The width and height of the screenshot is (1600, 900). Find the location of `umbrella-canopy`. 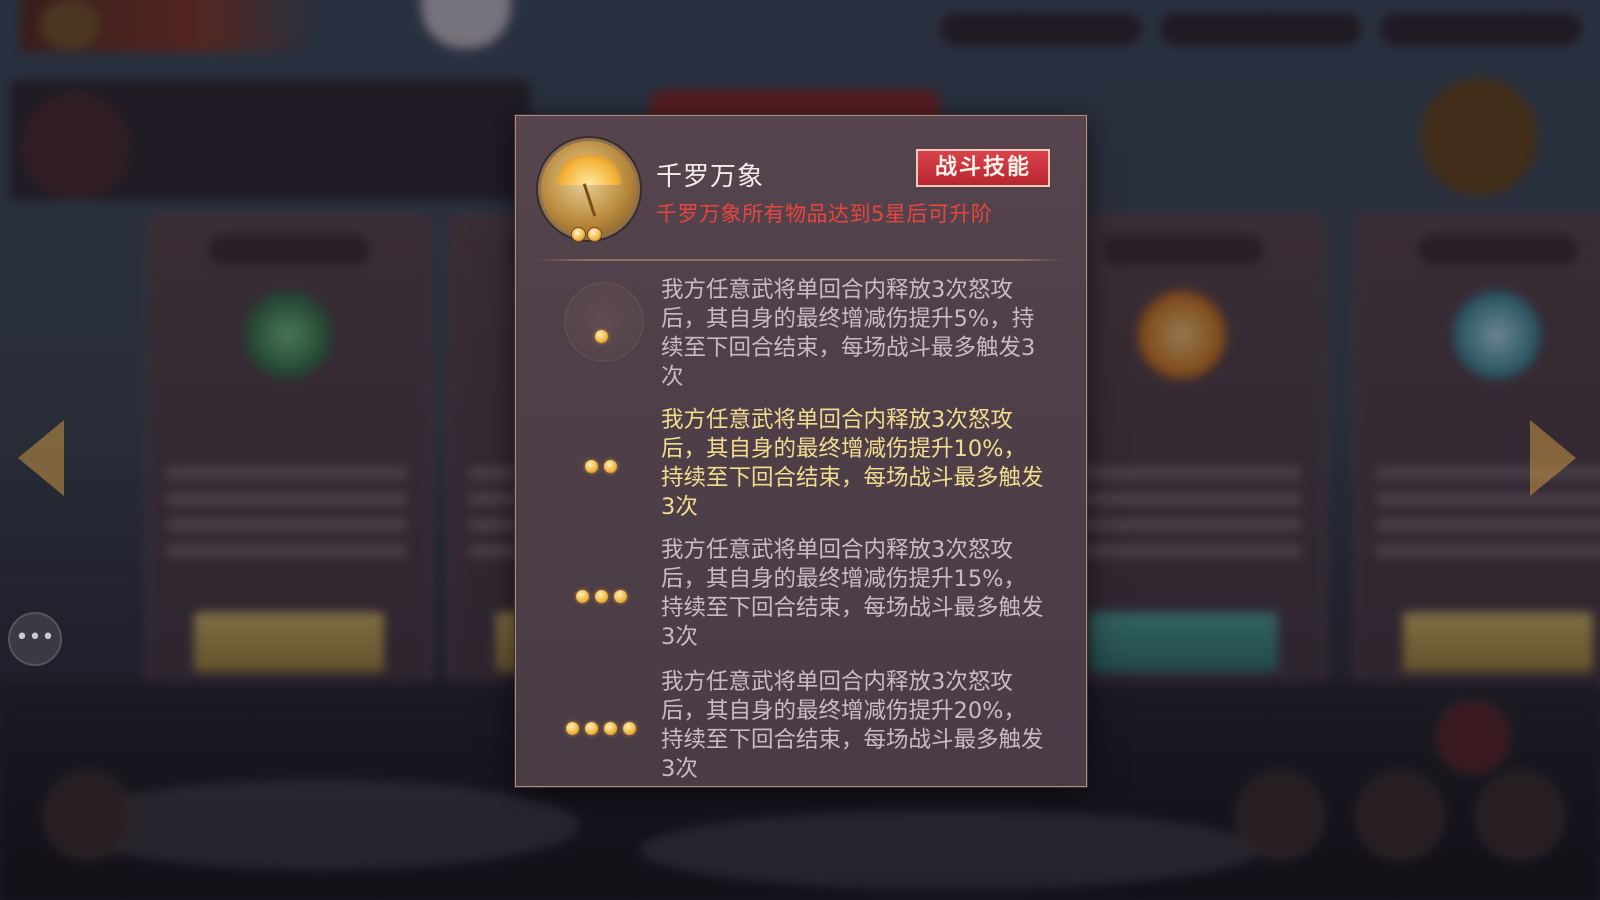

umbrella-canopy is located at coordinates (589, 170).